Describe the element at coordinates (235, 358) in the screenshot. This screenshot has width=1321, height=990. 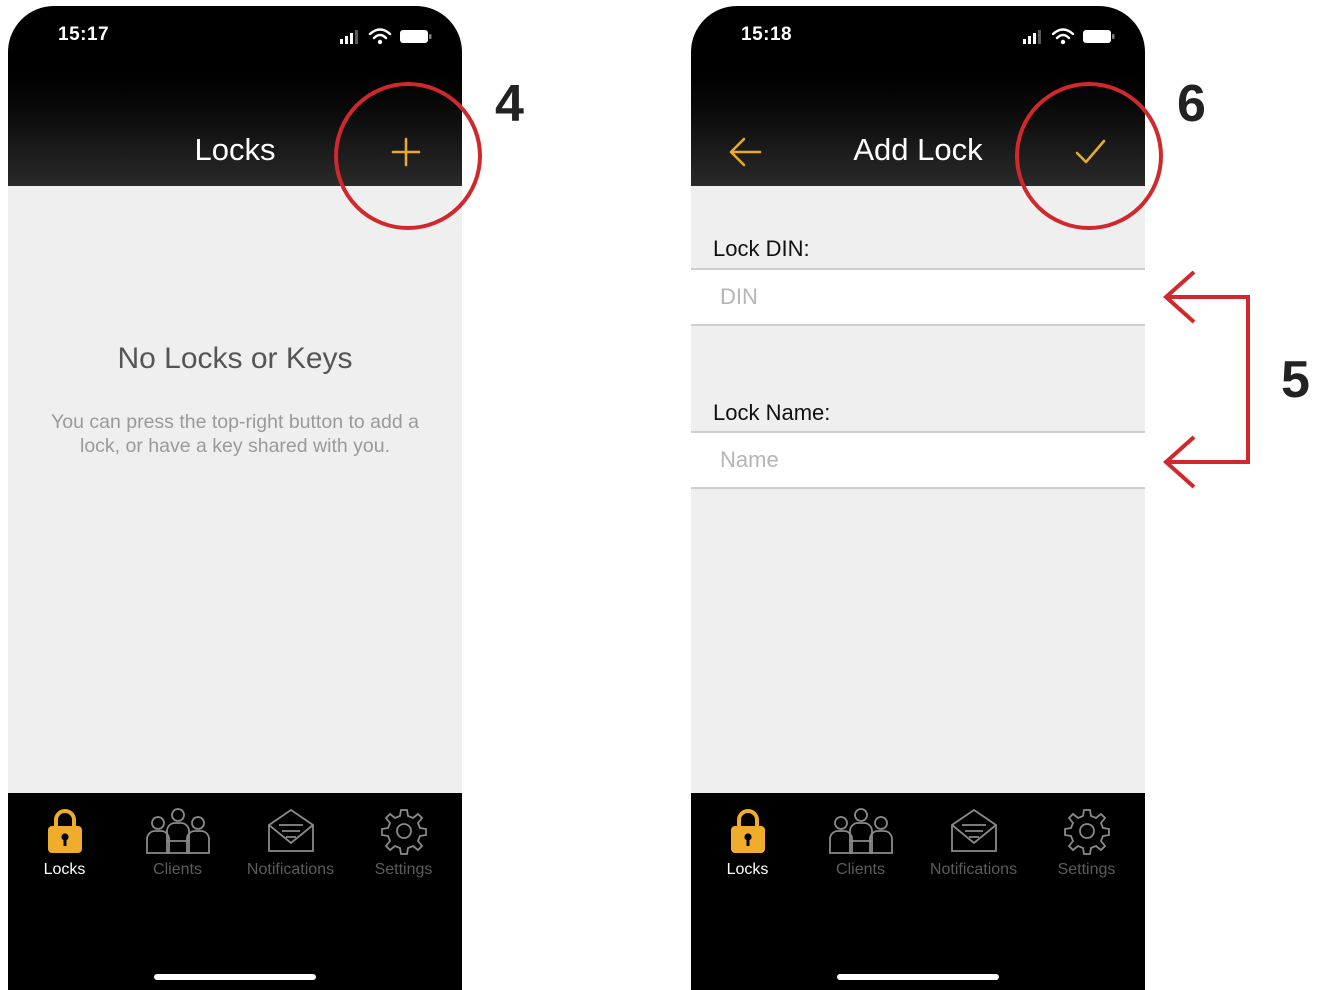
I see `empty-state-title: No Locks or Keys` at that location.